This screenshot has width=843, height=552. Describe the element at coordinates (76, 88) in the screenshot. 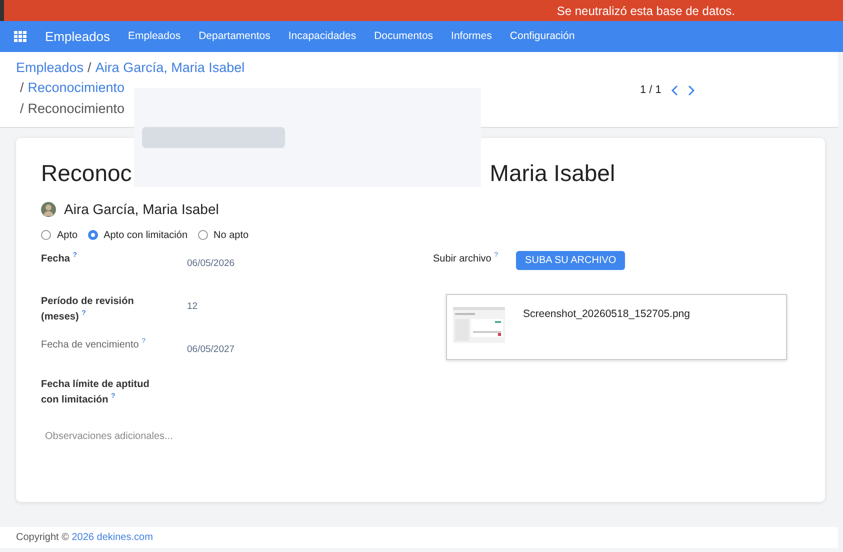

I see `breadcrumb-link: Reconocimiento` at that location.